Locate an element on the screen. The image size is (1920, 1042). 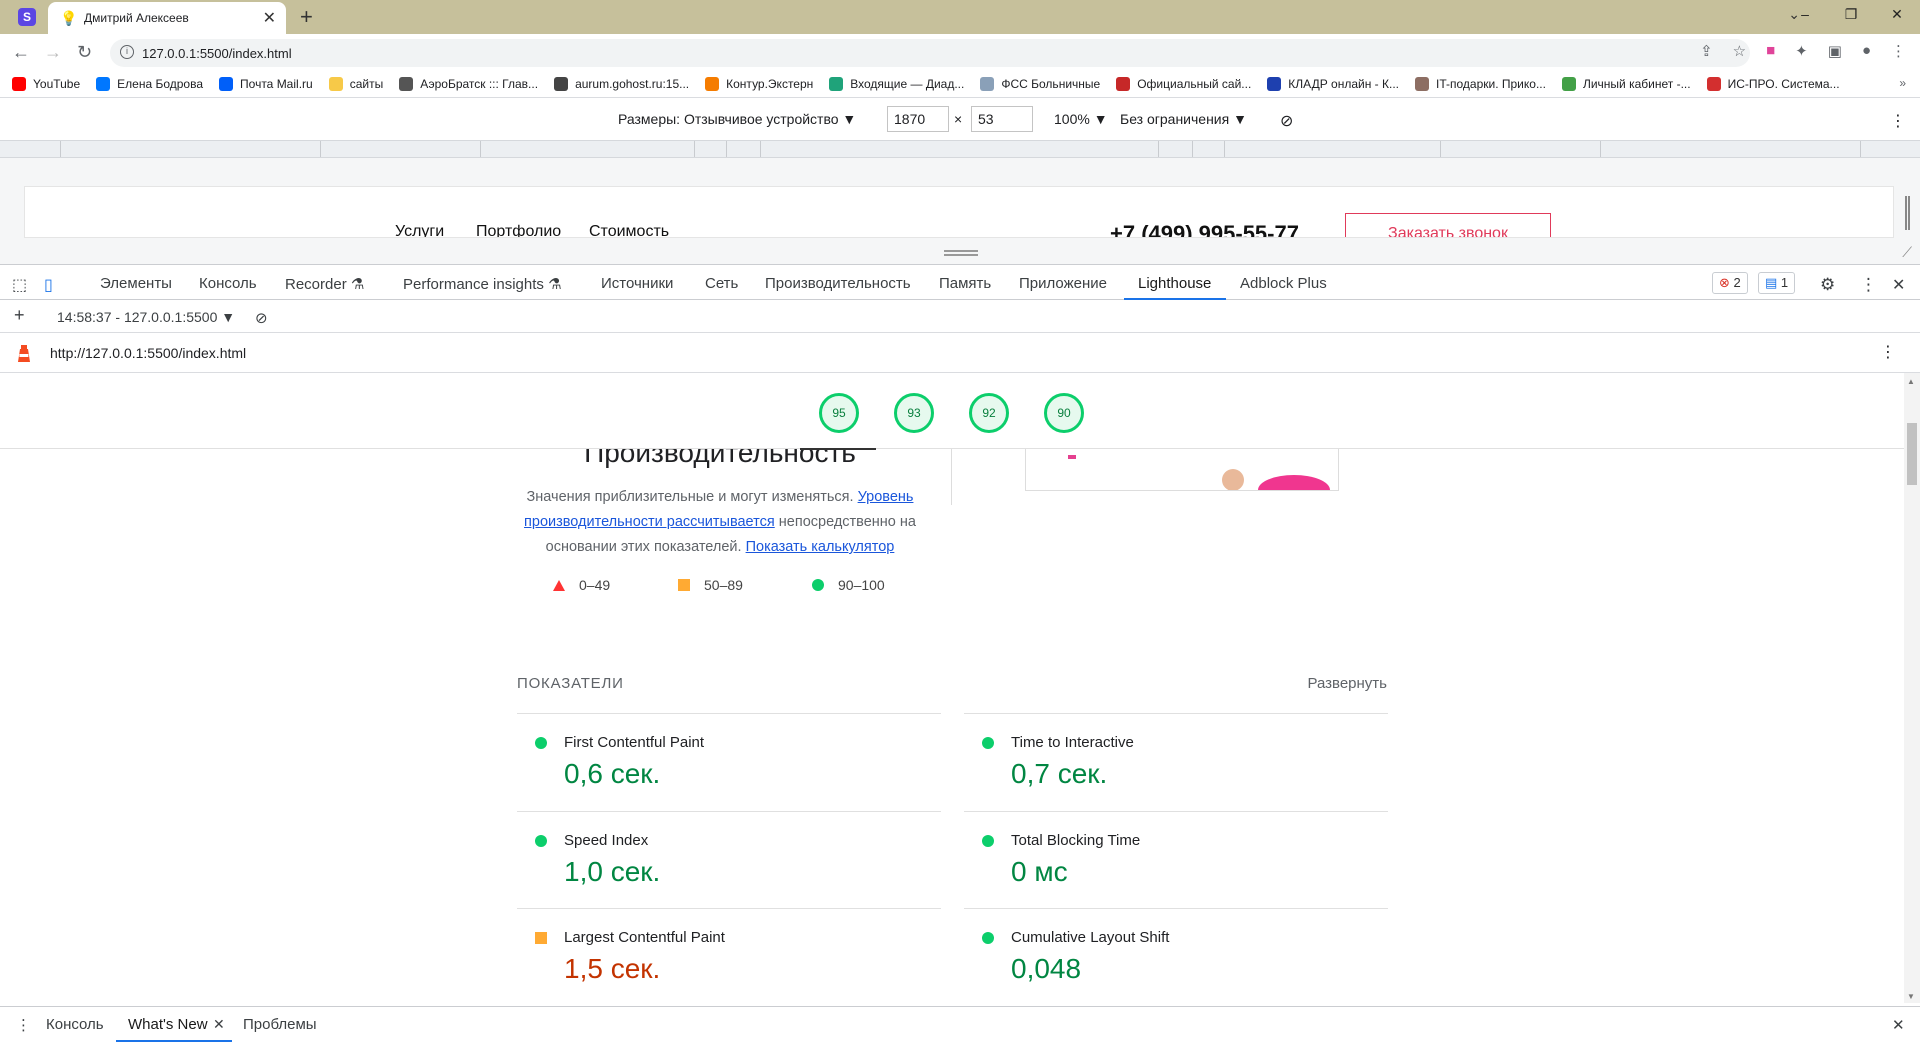
tab-performance-insights: Performance insights ⚗ is located at coordinates (482, 284).